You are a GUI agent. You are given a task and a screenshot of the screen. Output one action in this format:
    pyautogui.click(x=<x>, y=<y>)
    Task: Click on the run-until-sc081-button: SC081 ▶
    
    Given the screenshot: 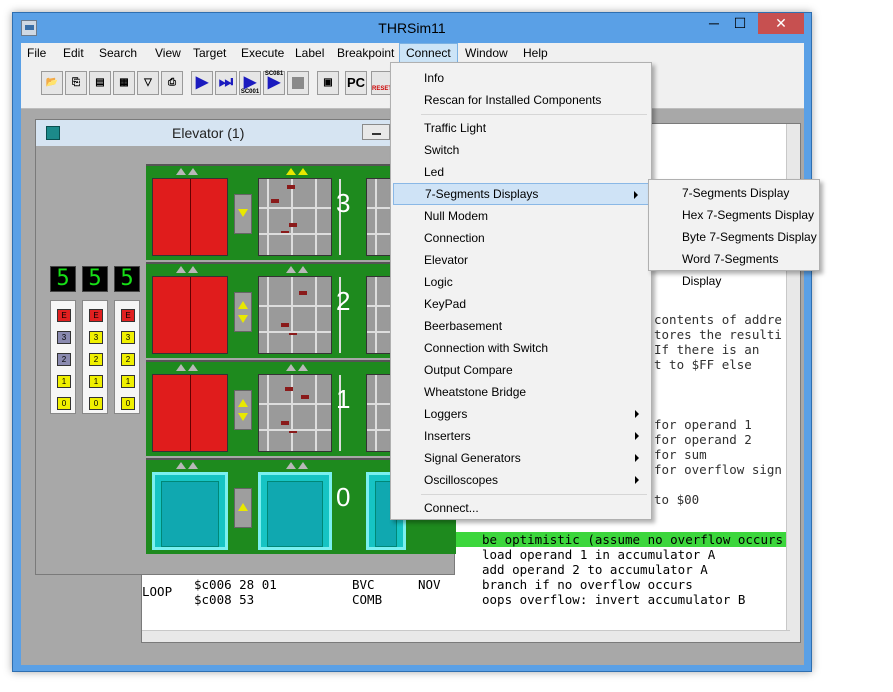 What is the action you would take?
    pyautogui.click(x=274, y=83)
    